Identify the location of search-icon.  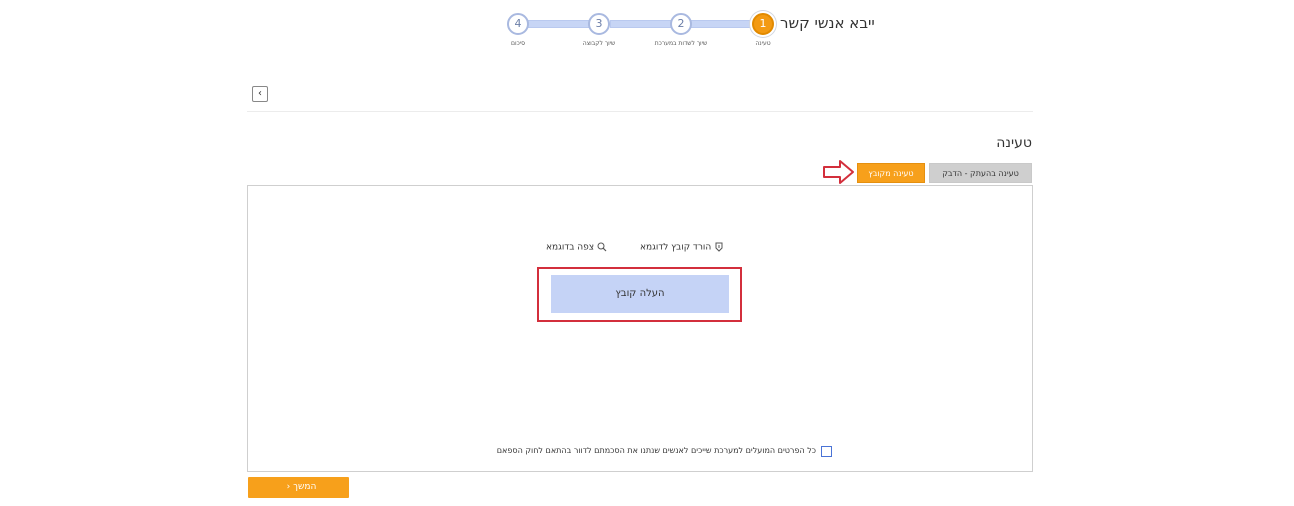
(602, 247).